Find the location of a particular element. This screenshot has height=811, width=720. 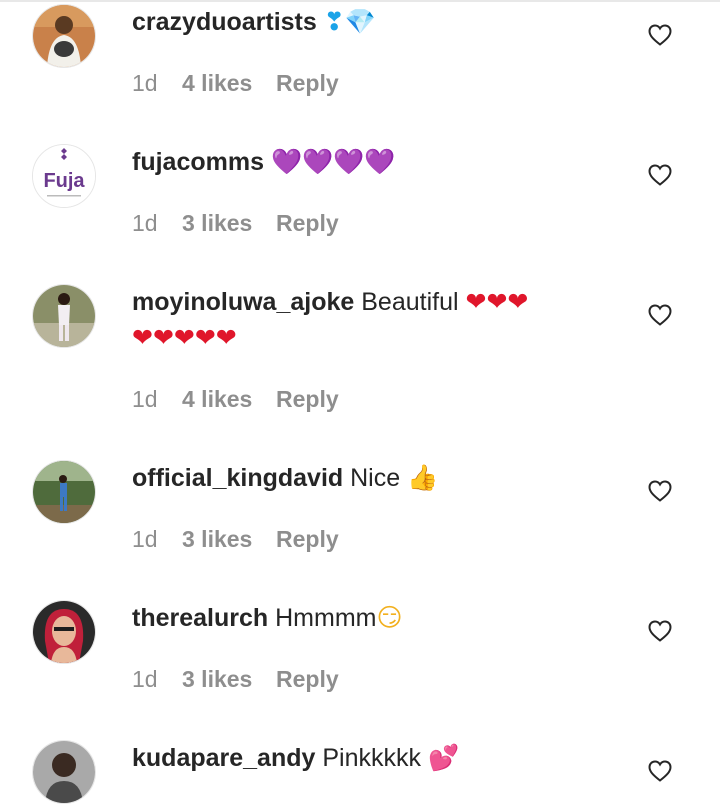

comment-emoji: 💜💜💜💜 is located at coordinates (333, 161).